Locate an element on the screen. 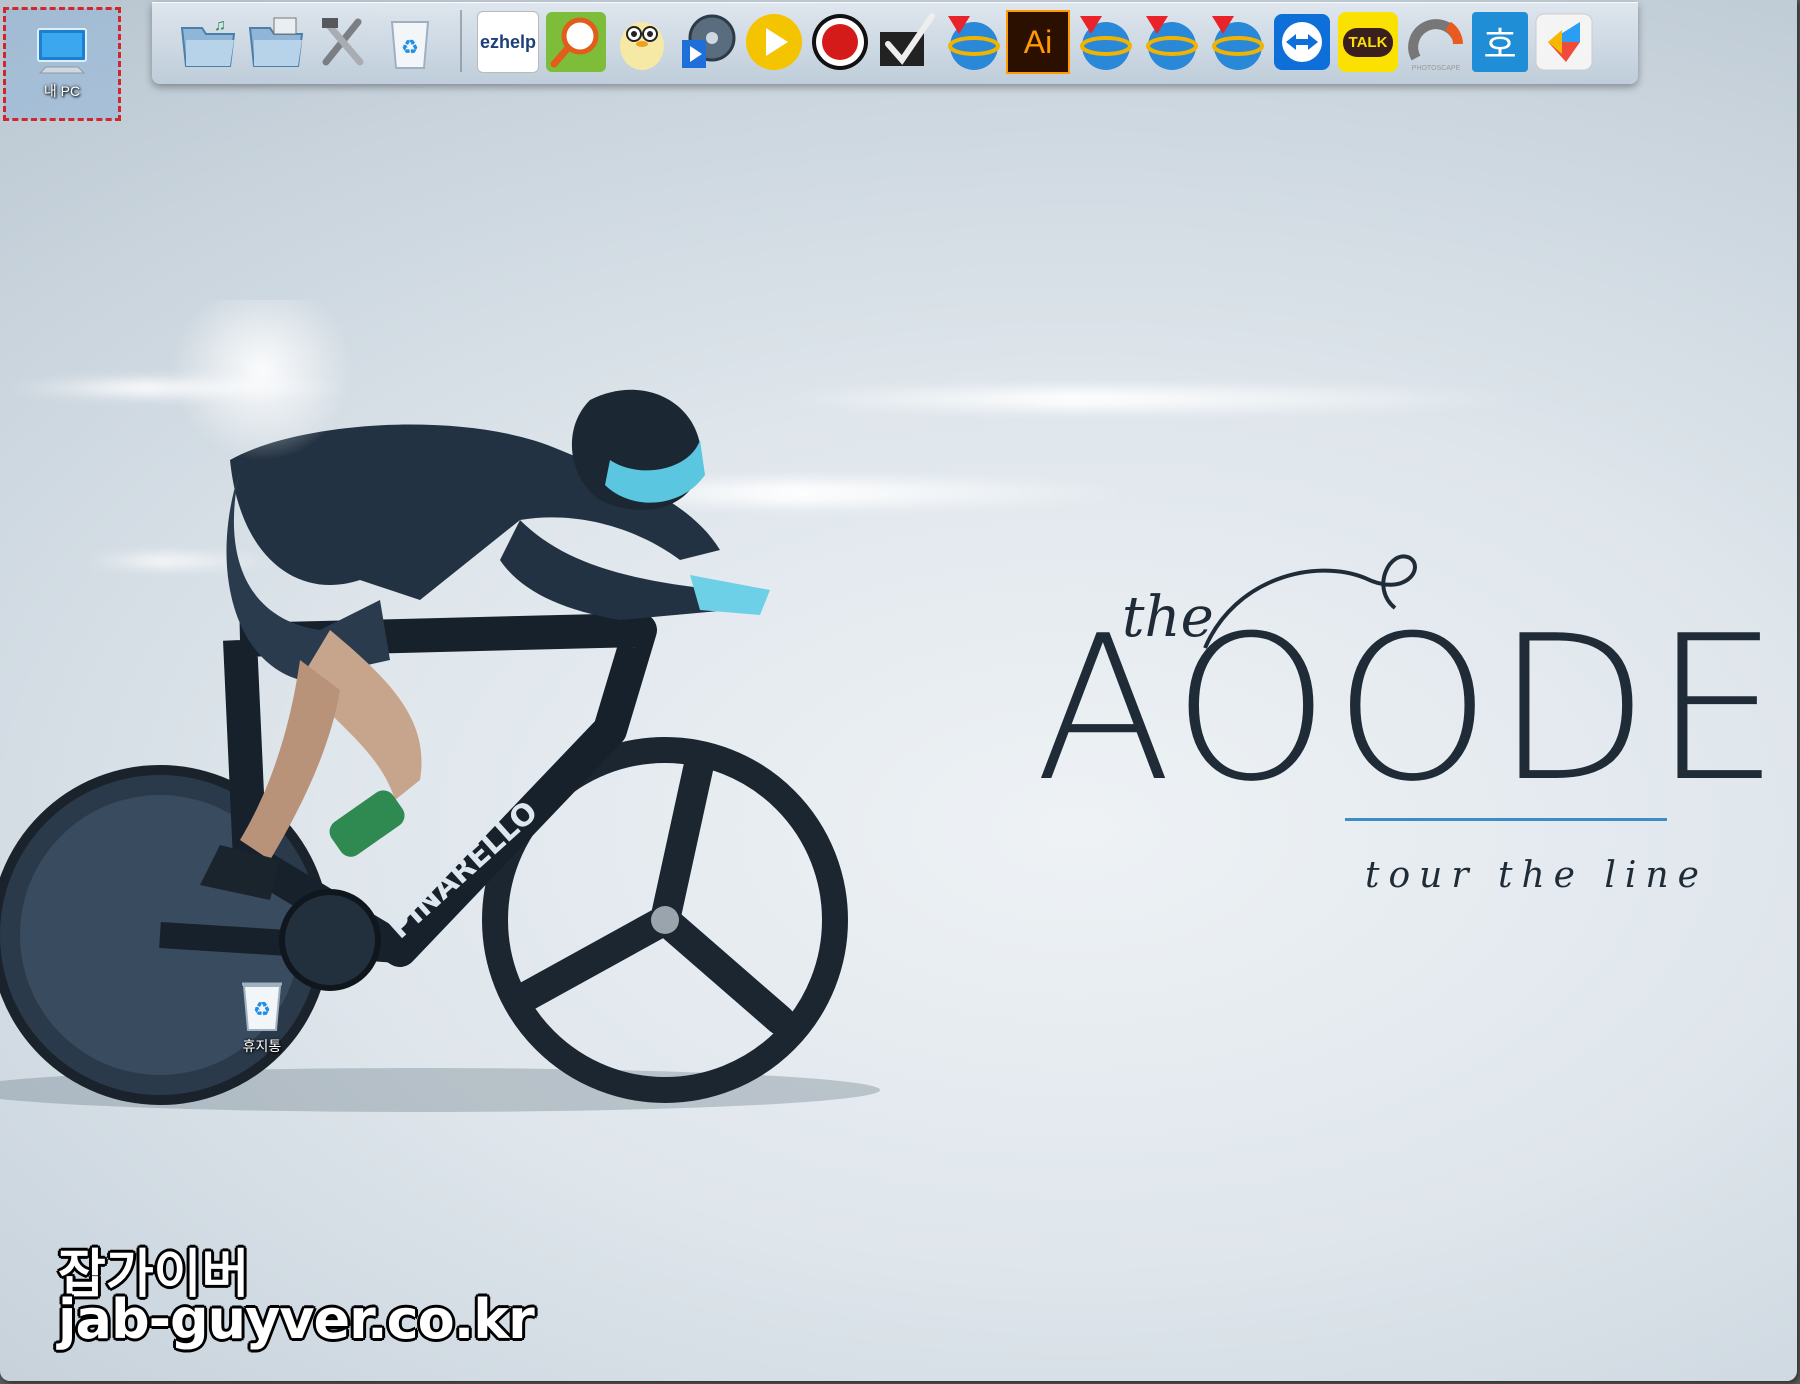 Image resolution: width=1800 pixels, height=1384 pixels. globe-download-icon is located at coordinates (972, 42).